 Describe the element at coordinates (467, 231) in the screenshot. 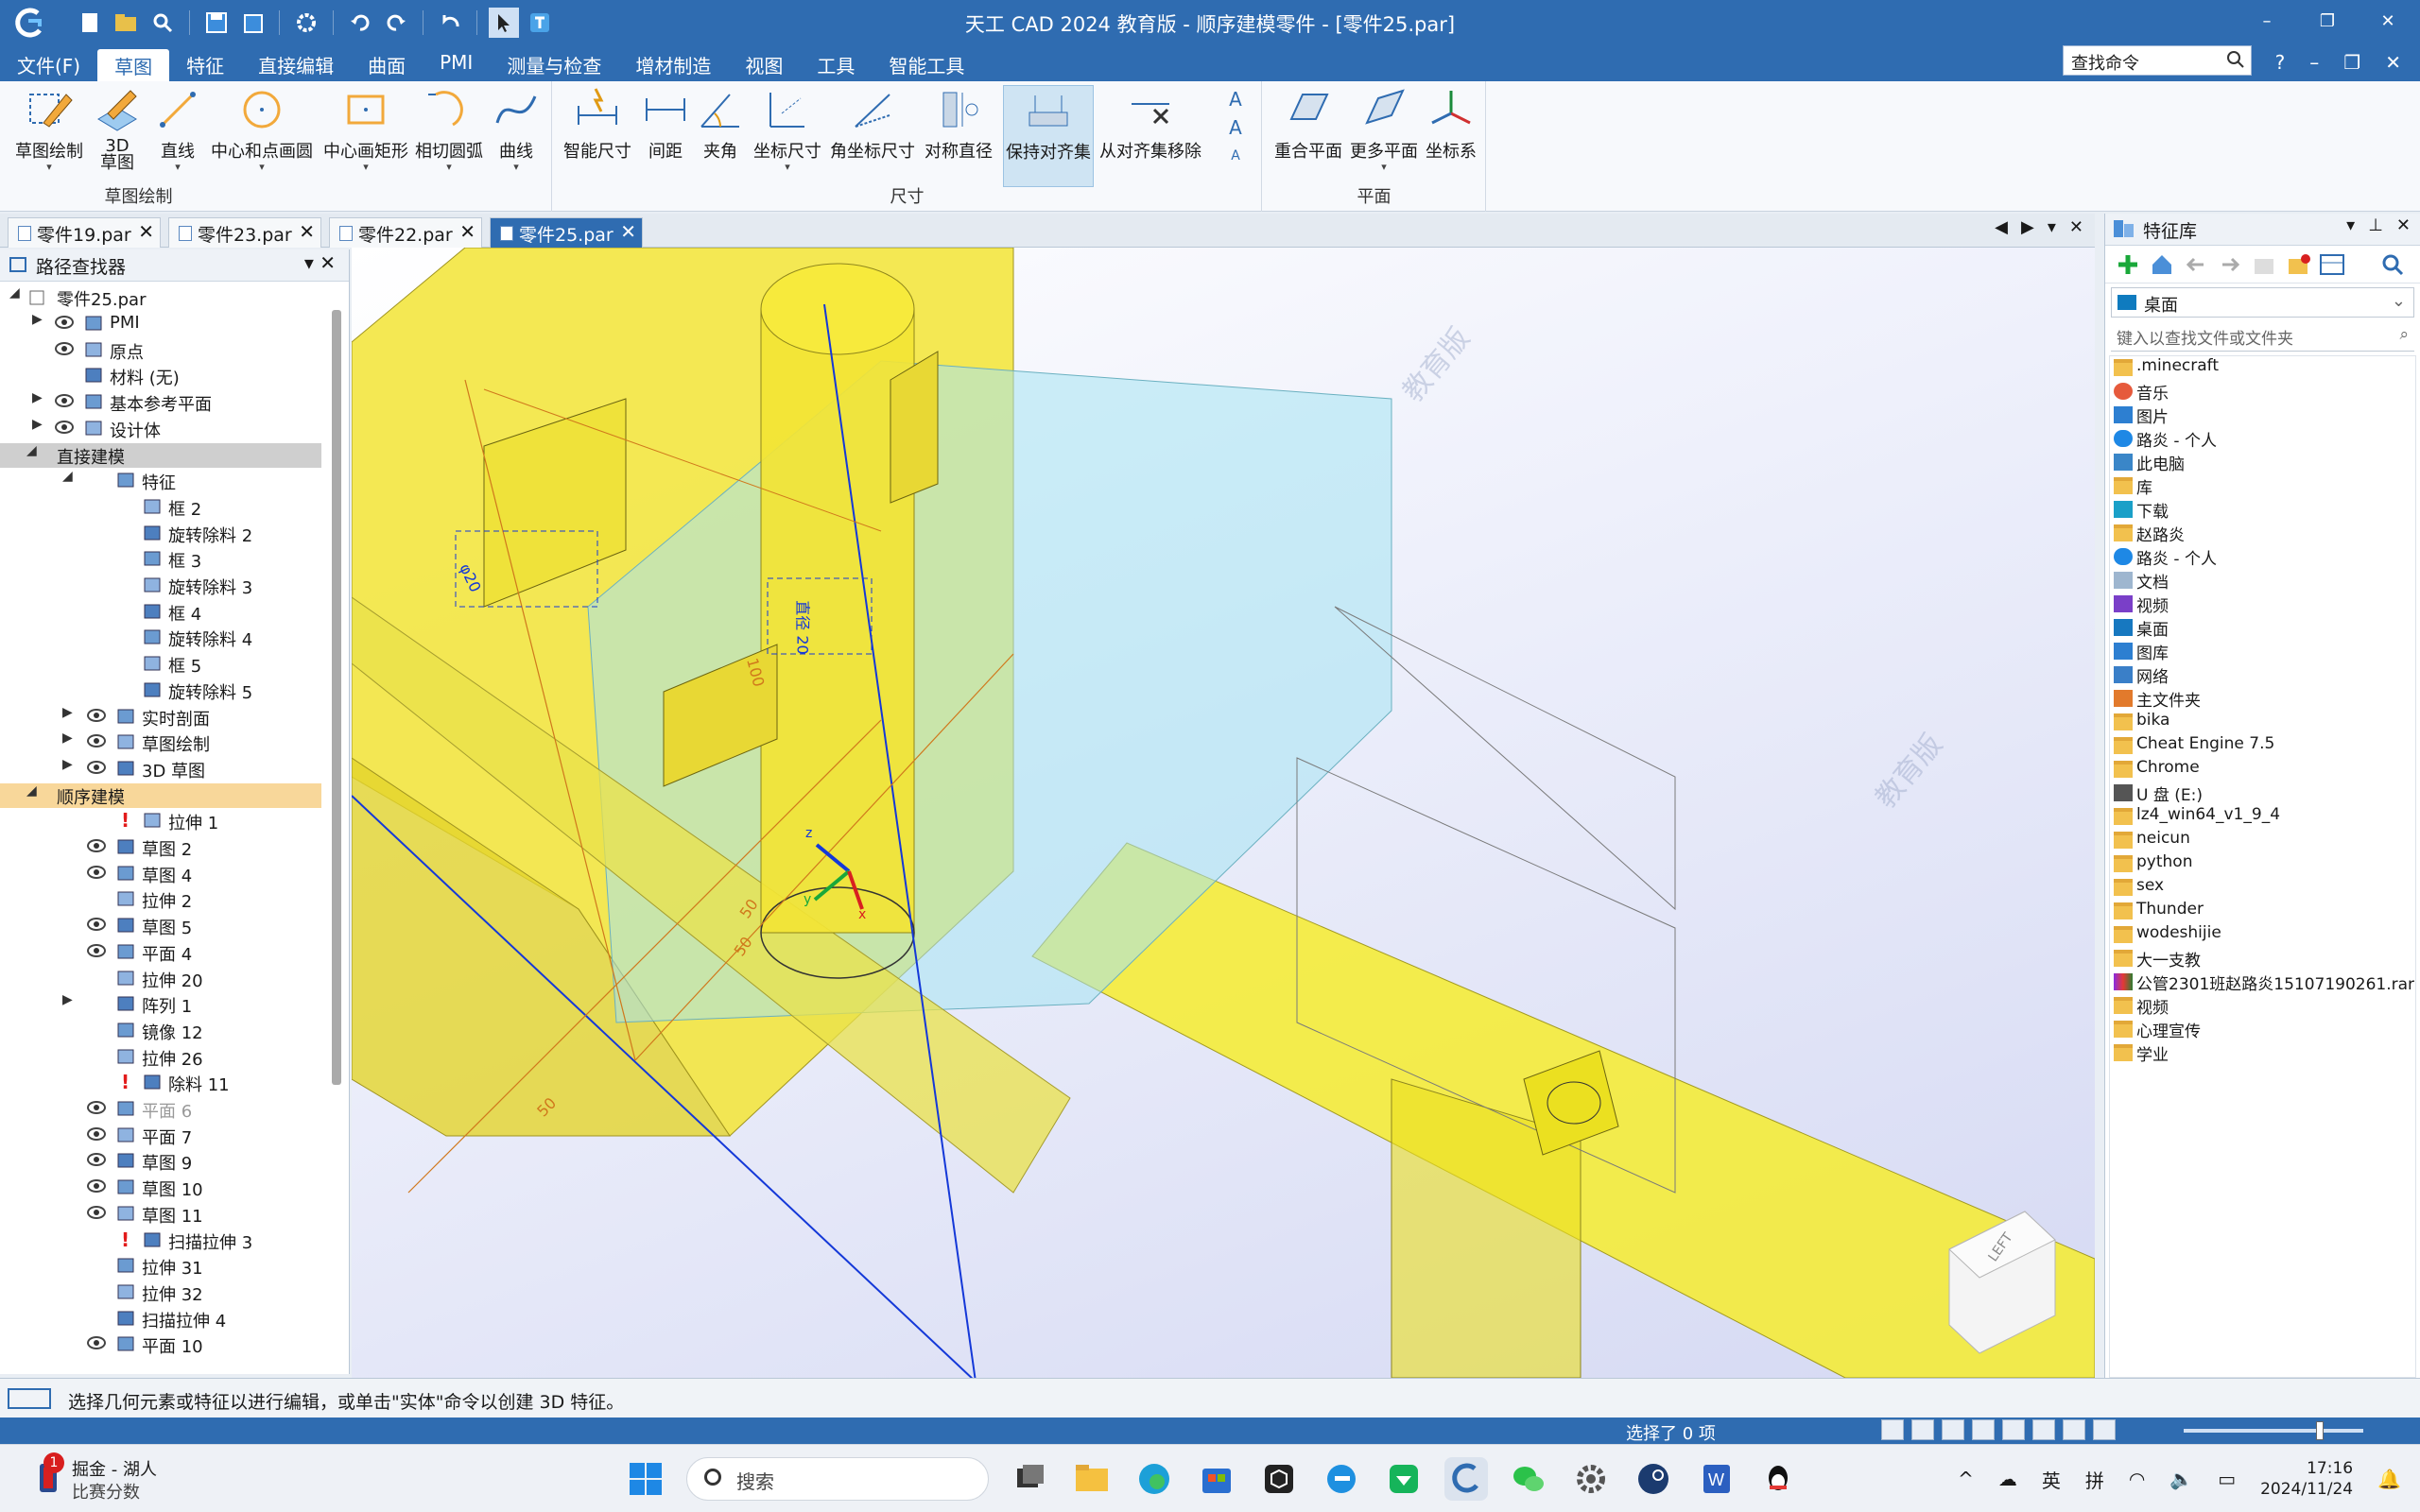

I see `close-tab-icon: ✕` at that location.